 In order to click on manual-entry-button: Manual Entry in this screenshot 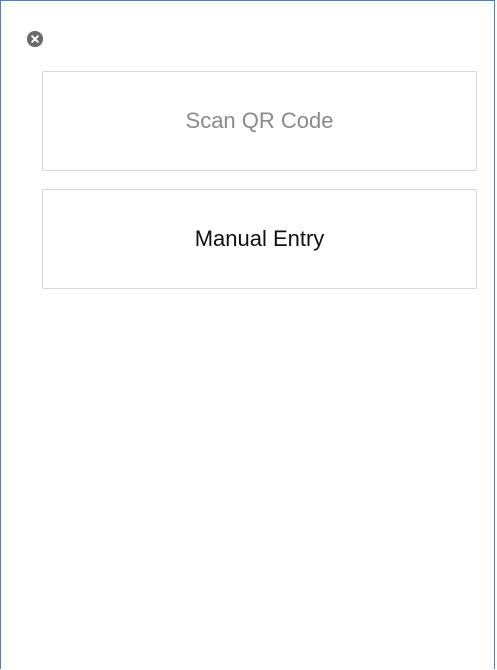, I will do `click(259, 239)`.